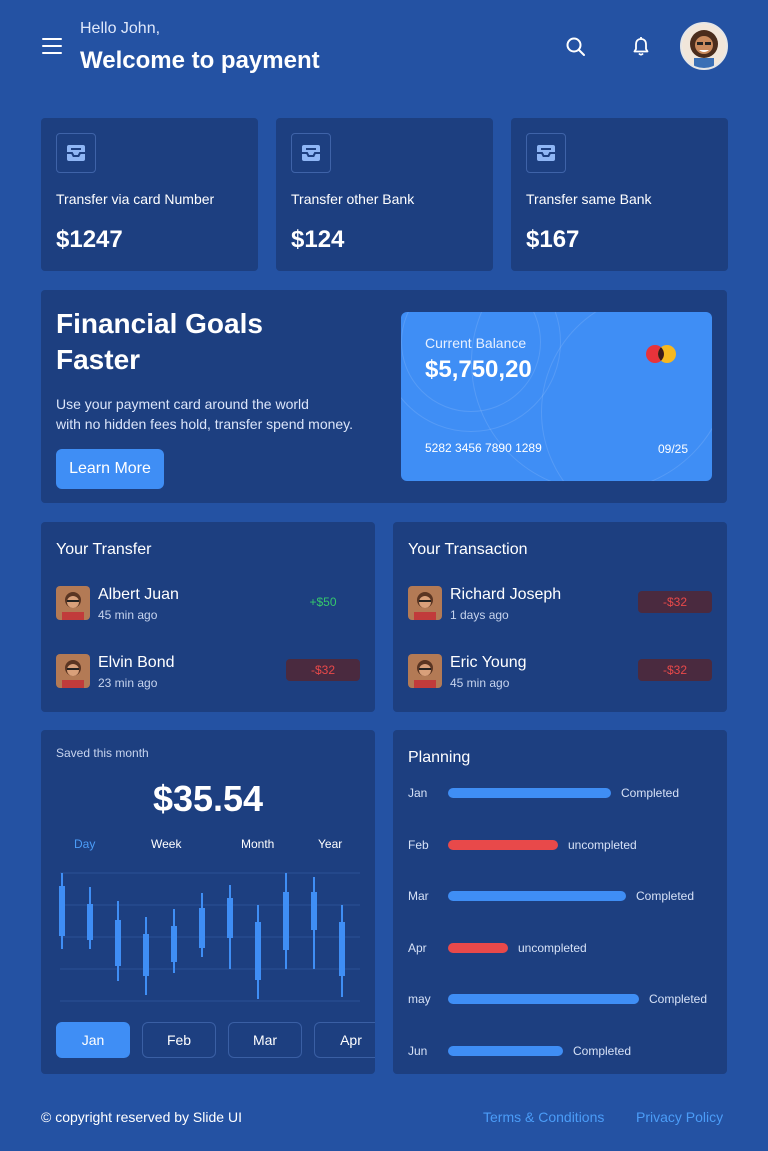 The height and width of the screenshot is (1151, 768). Describe the element at coordinates (353, 199) in the screenshot. I see `transfer-card-label: Transfer other Bank` at that location.